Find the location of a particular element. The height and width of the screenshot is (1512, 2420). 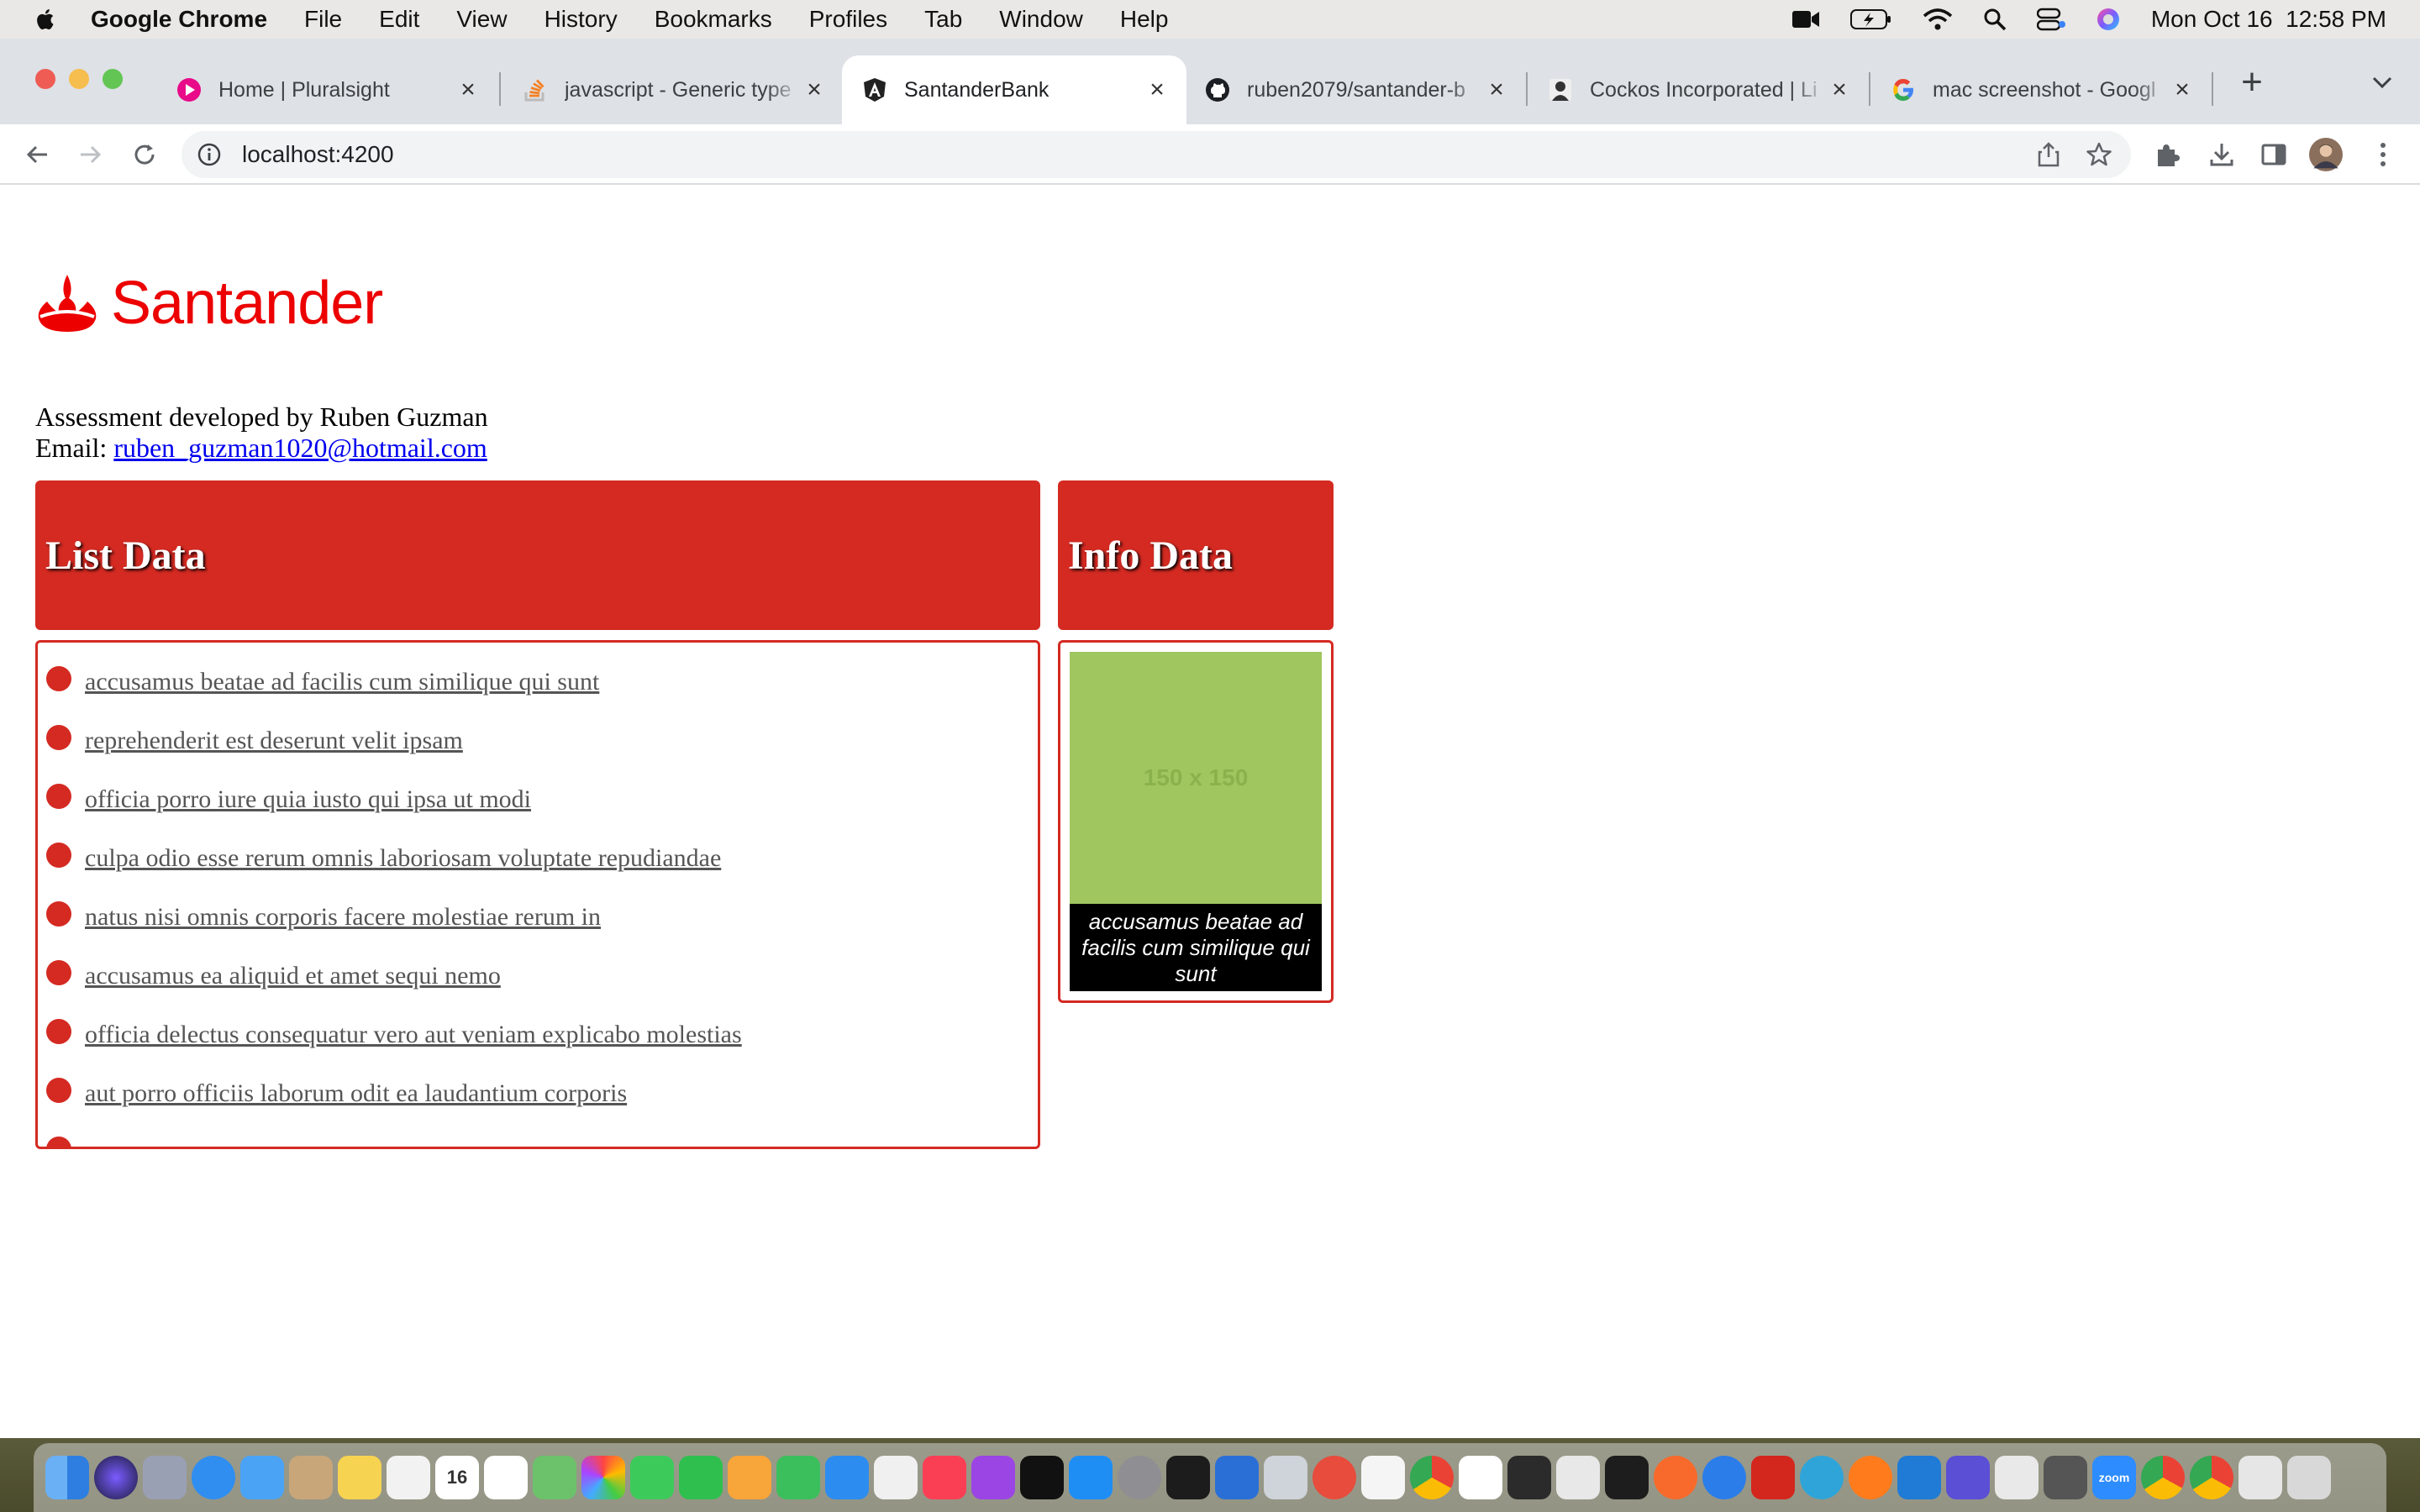

freeform-icon is located at coordinates (408, 1477).